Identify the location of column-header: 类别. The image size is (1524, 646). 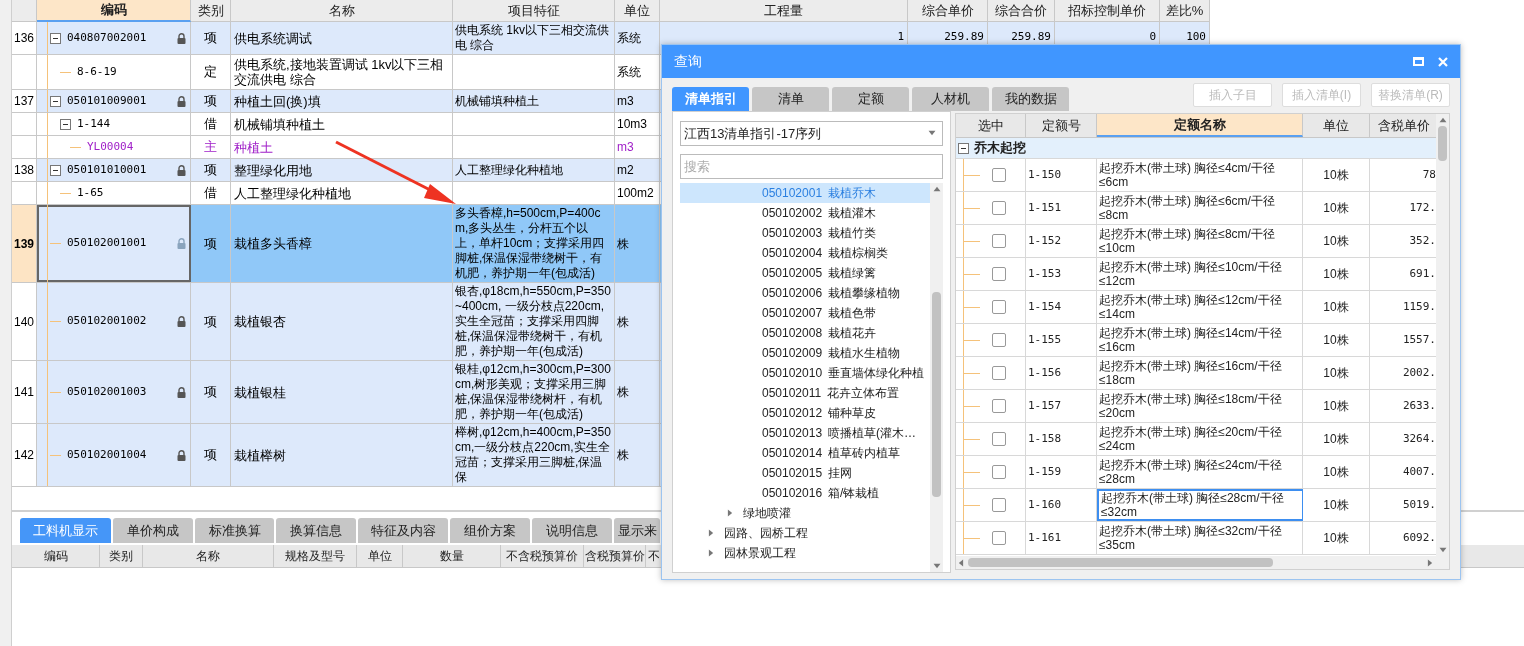
(211, 11).